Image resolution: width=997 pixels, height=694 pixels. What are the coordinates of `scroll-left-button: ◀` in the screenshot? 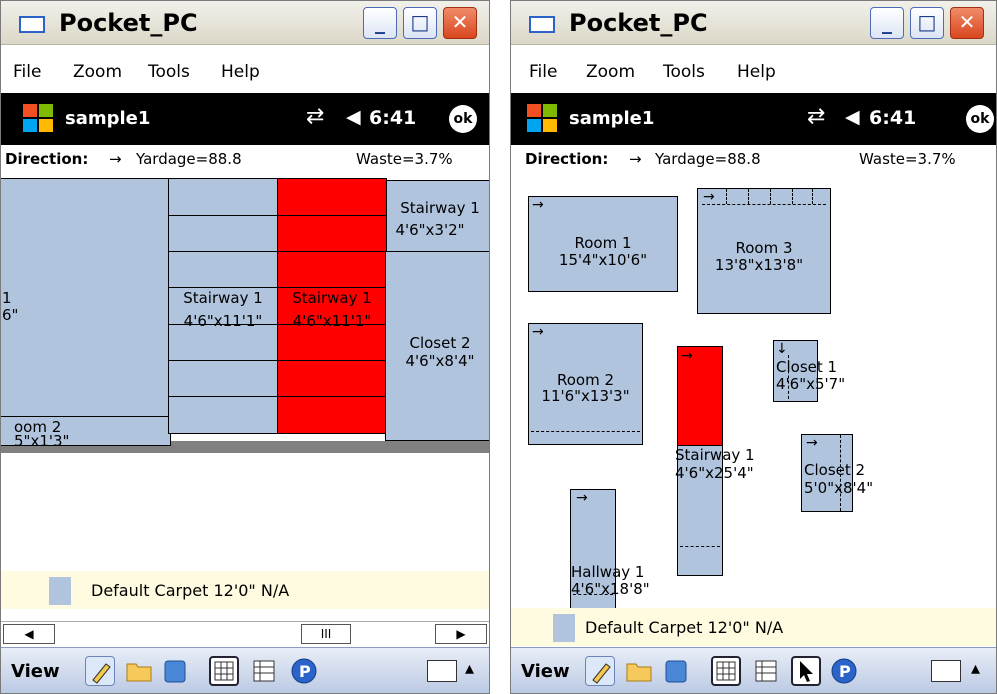 It's located at (29, 634).